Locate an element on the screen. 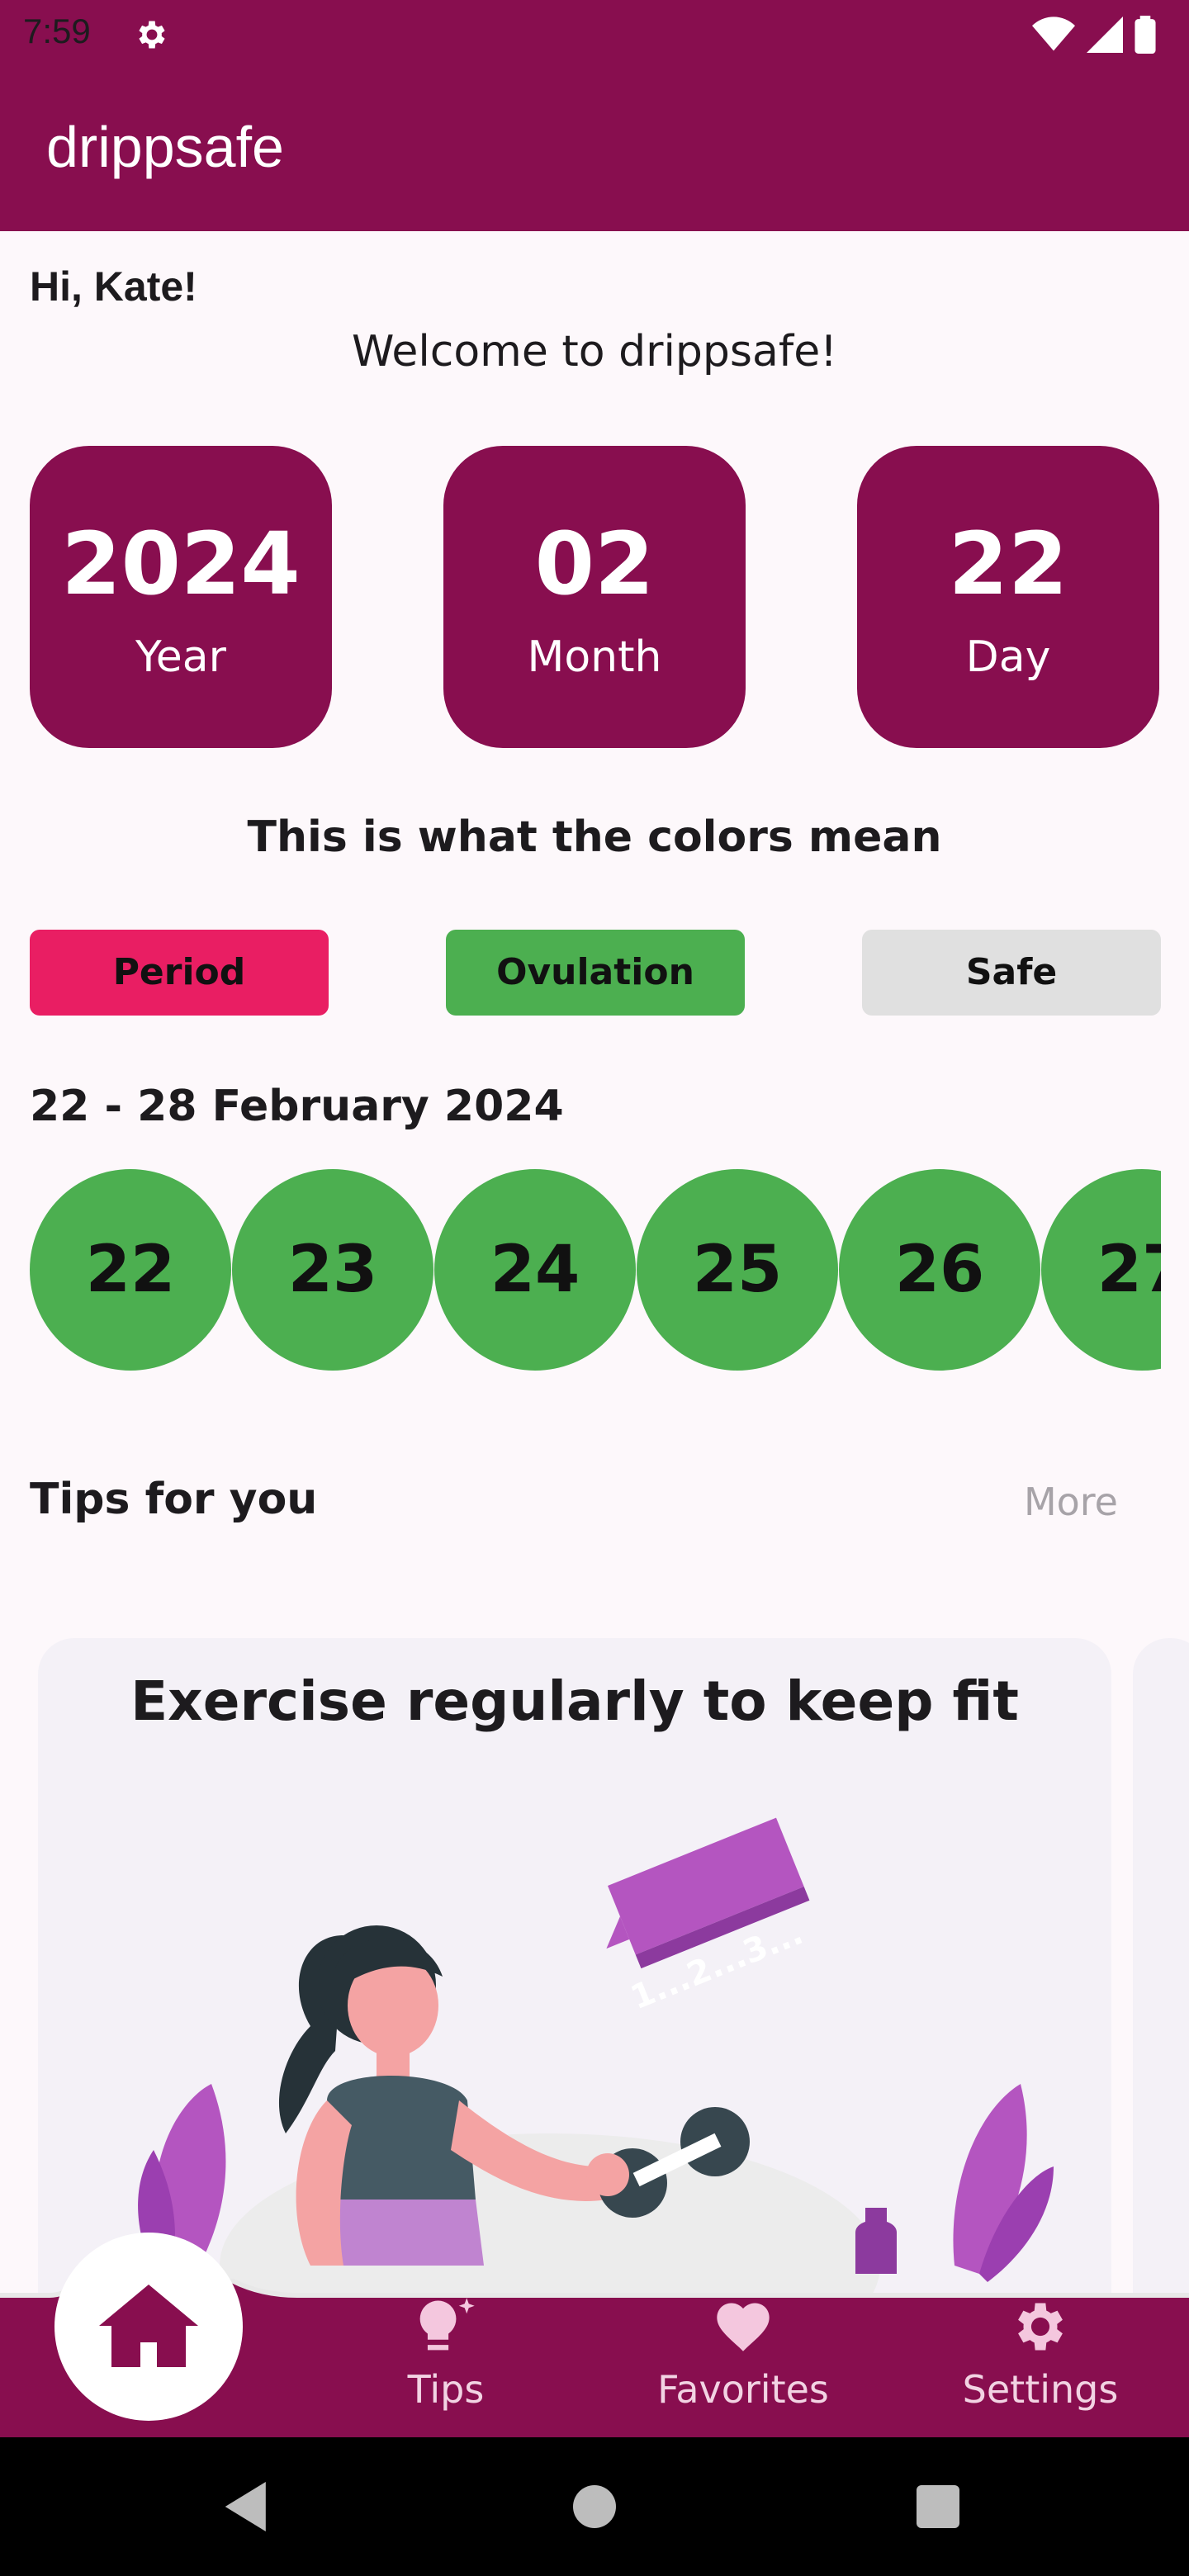 The height and width of the screenshot is (2576, 1189). year-card: 2024 Year is located at coordinates (181, 597).